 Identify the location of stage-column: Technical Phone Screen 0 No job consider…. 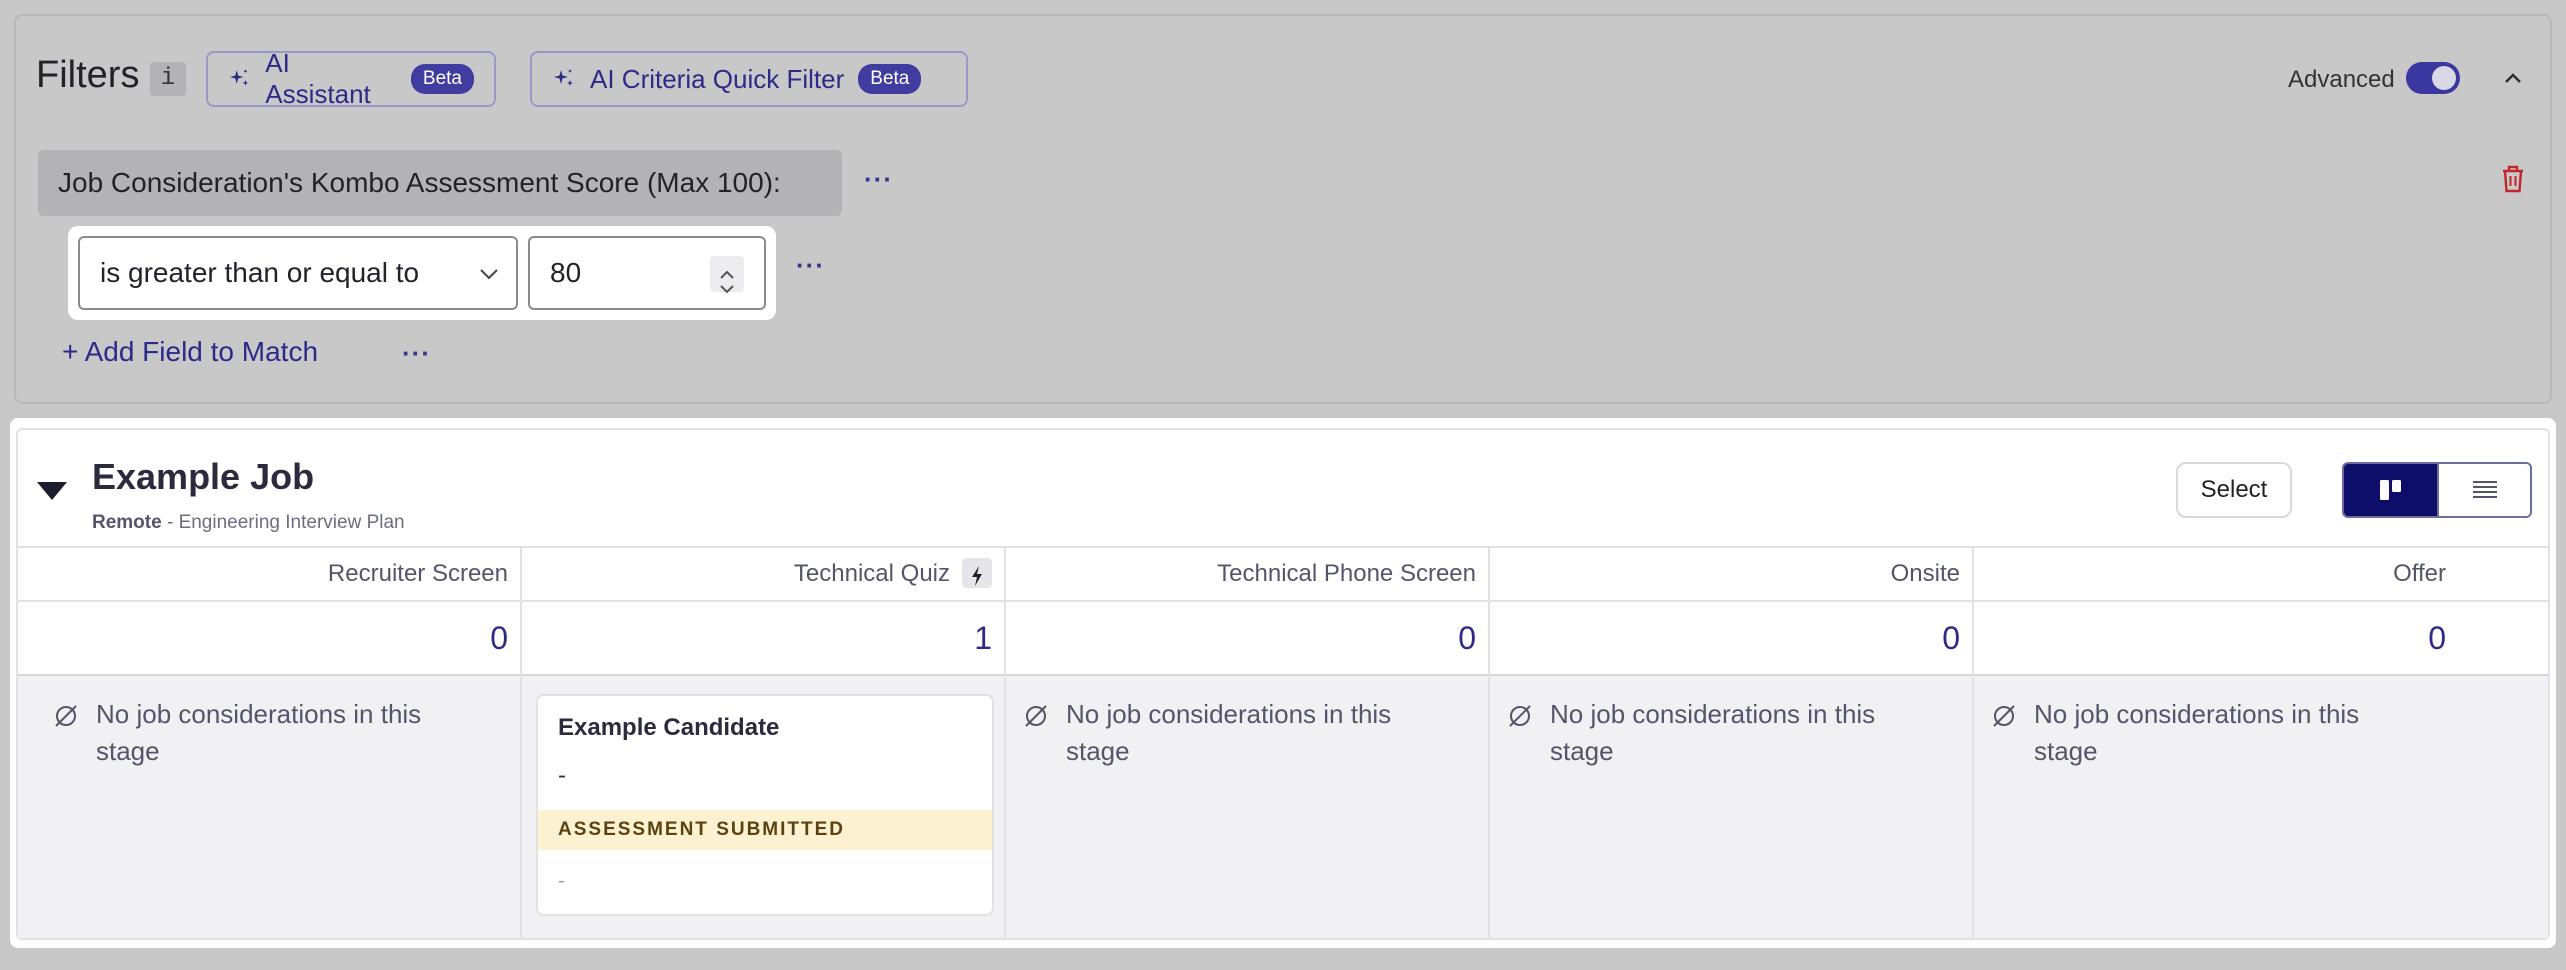
(1248, 742).